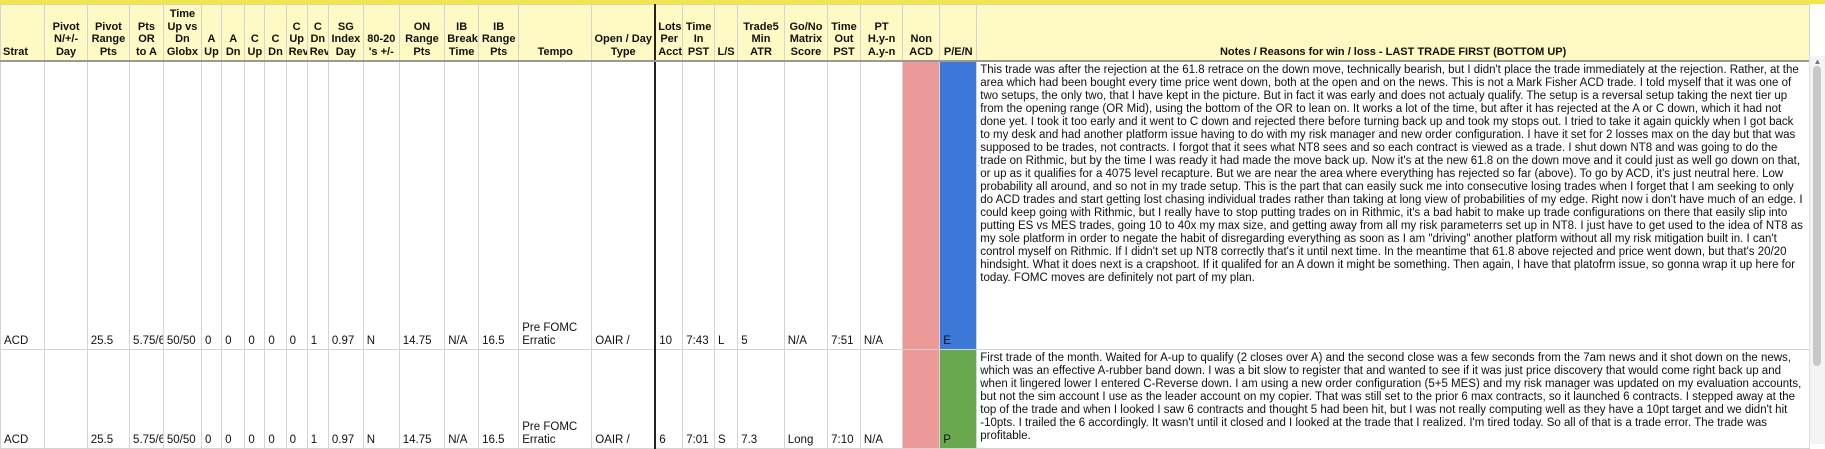 This screenshot has height=449, width=1825. I want to click on header-c-dn: C Dn, so click(275, 33).